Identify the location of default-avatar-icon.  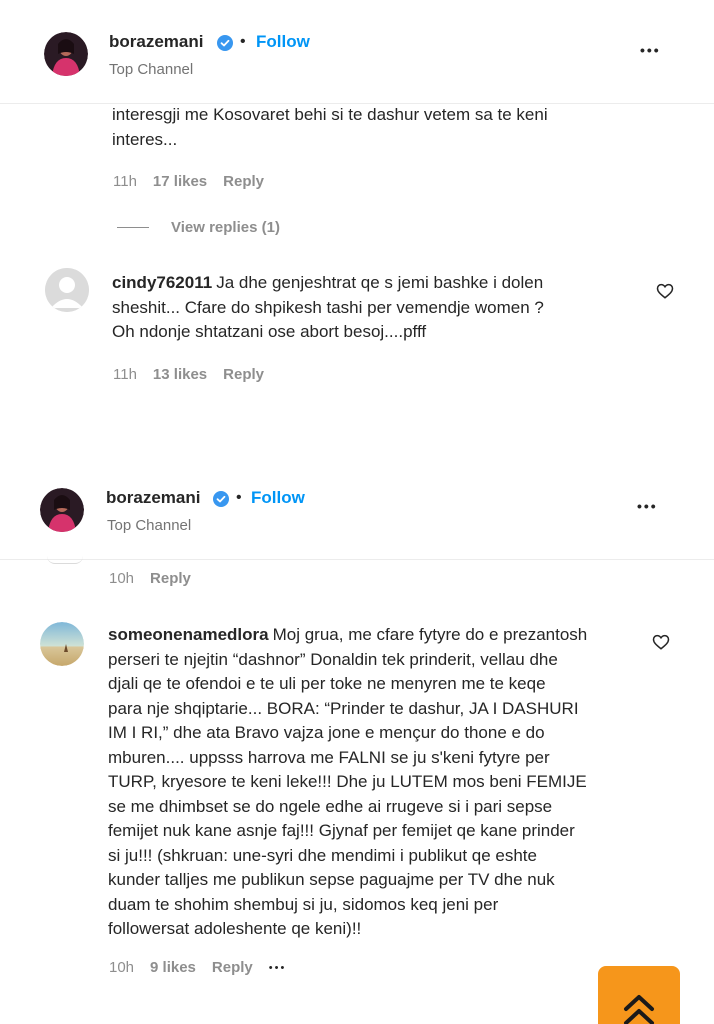
(67, 290).